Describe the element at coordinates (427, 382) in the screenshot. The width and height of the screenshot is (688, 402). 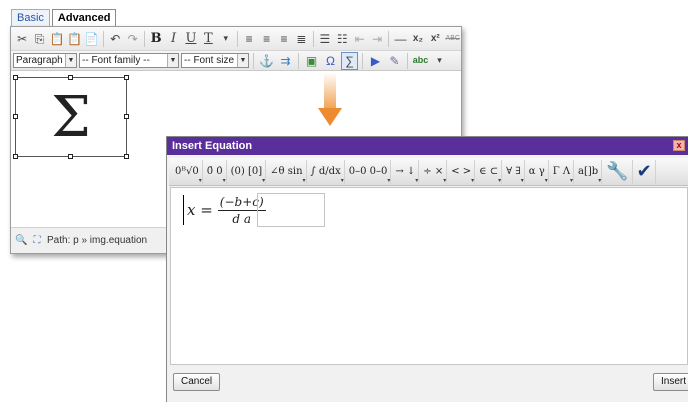
I see `dialog-footer: Cancel Insert` at that location.